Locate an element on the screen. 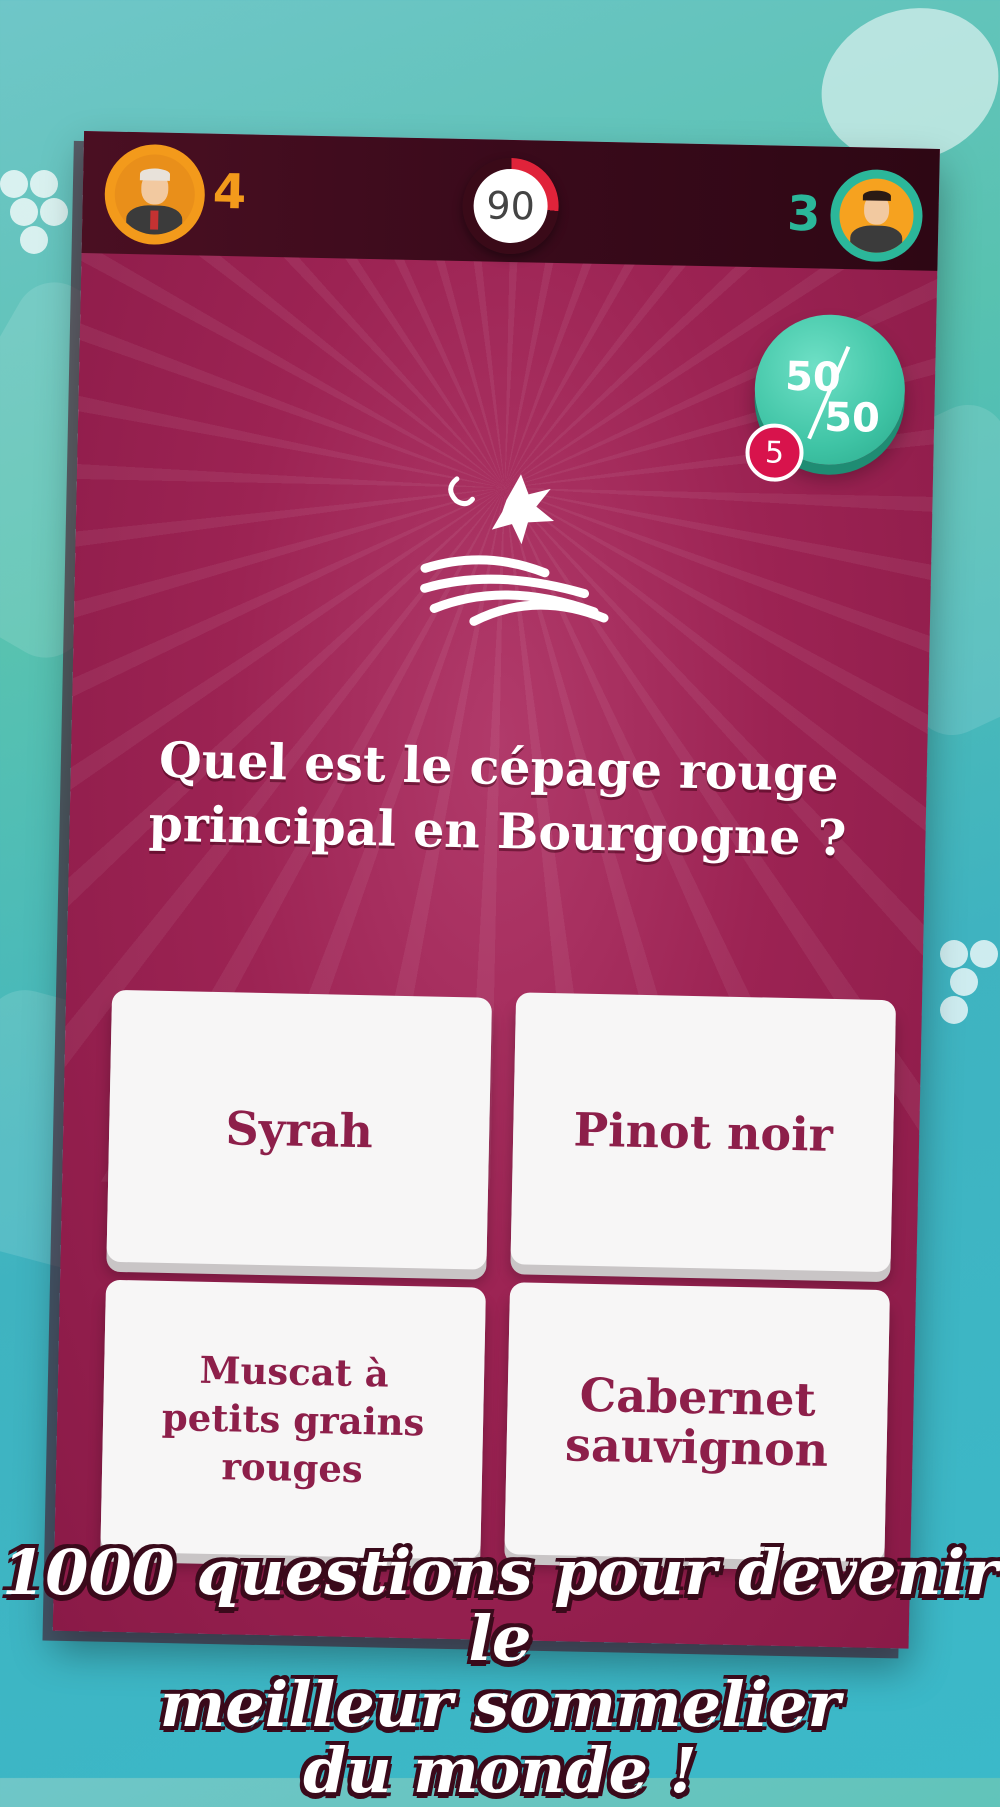 The width and height of the screenshot is (1000, 1807). answer-button-4: Cabernet sauvignon is located at coordinates (697, 1422).